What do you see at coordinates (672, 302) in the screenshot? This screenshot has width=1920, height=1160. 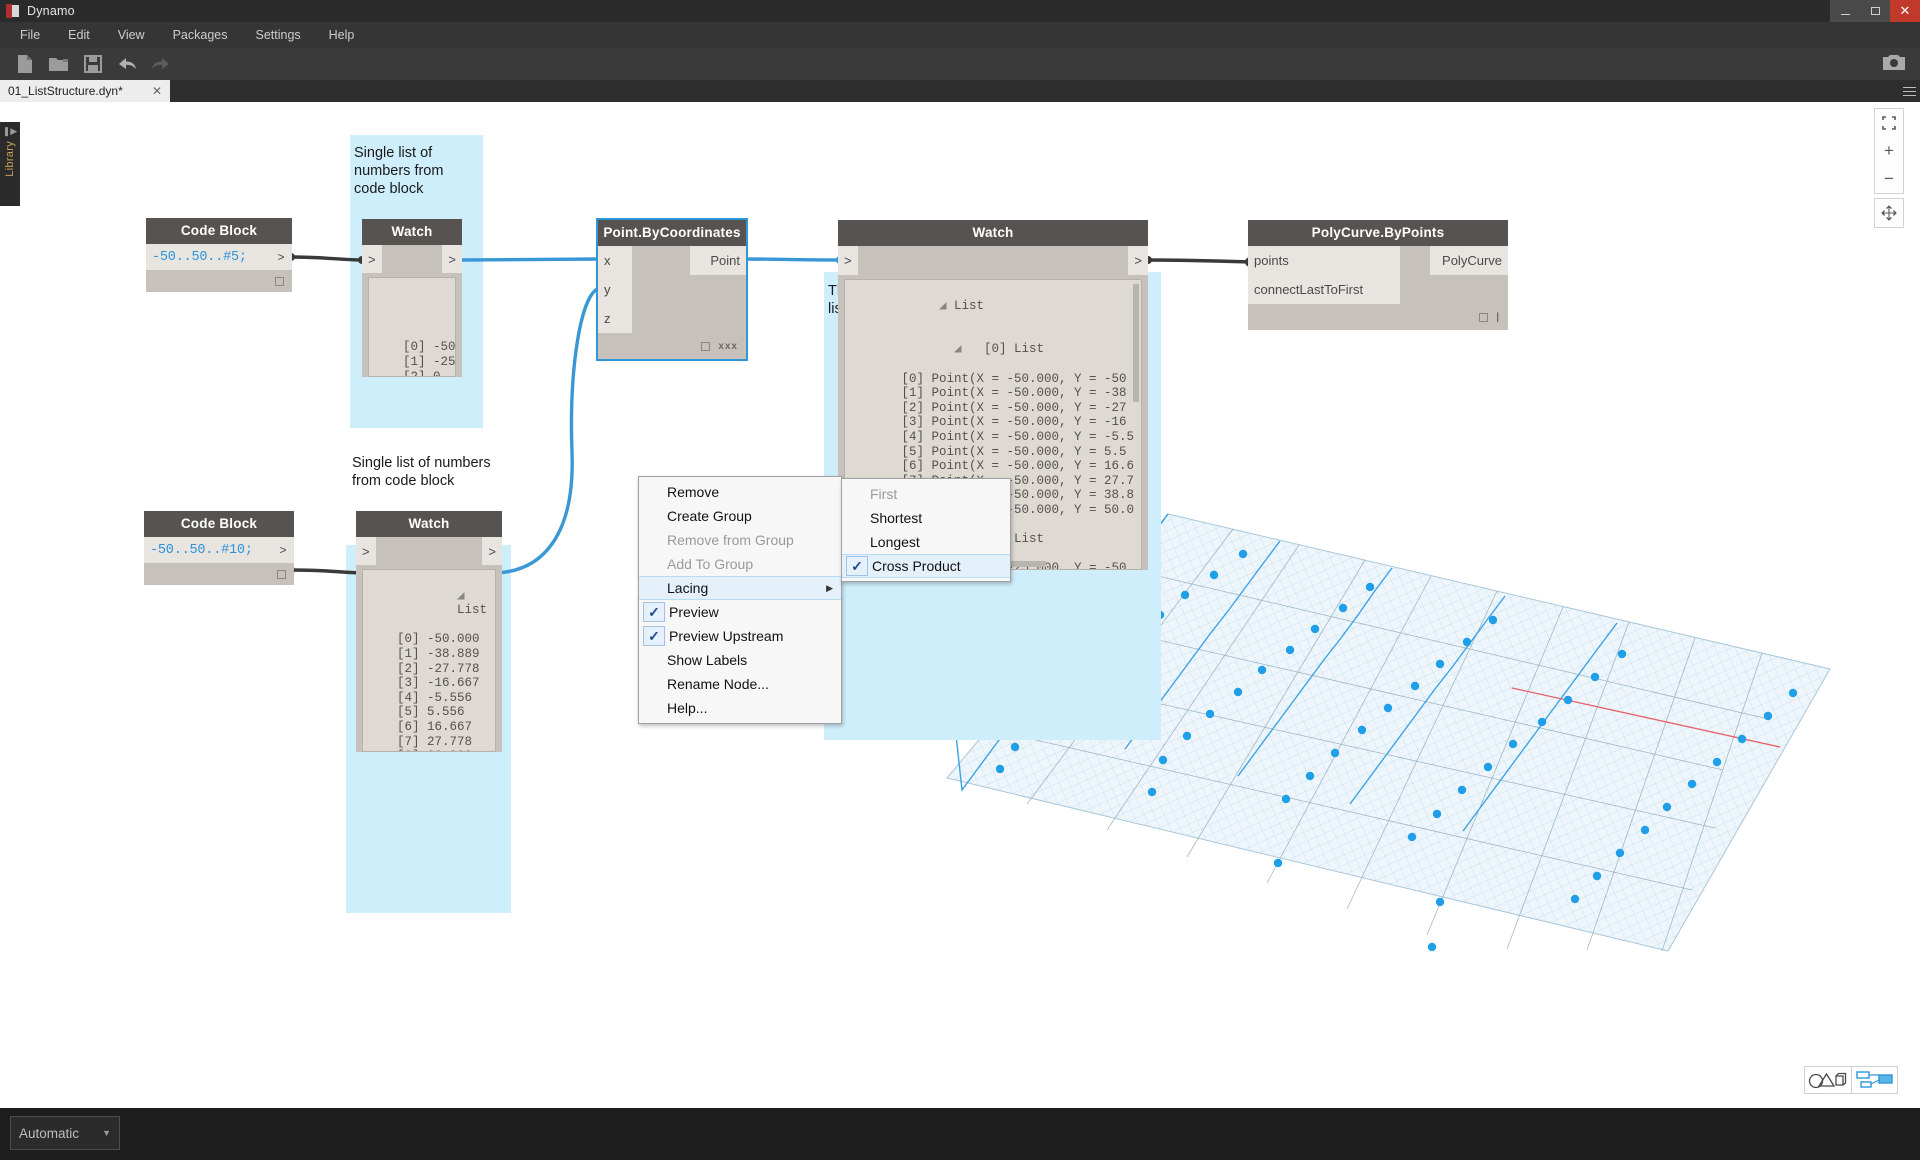 I see `node-body: x Point y z xxx` at bounding box center [672, 302].